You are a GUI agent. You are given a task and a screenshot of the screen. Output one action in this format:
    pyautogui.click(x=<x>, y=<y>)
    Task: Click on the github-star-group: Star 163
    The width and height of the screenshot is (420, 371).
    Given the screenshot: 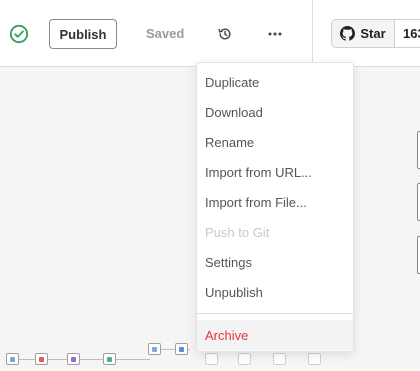 What is the action you would take?
    pyautogui.click(x=375, y=33)
    